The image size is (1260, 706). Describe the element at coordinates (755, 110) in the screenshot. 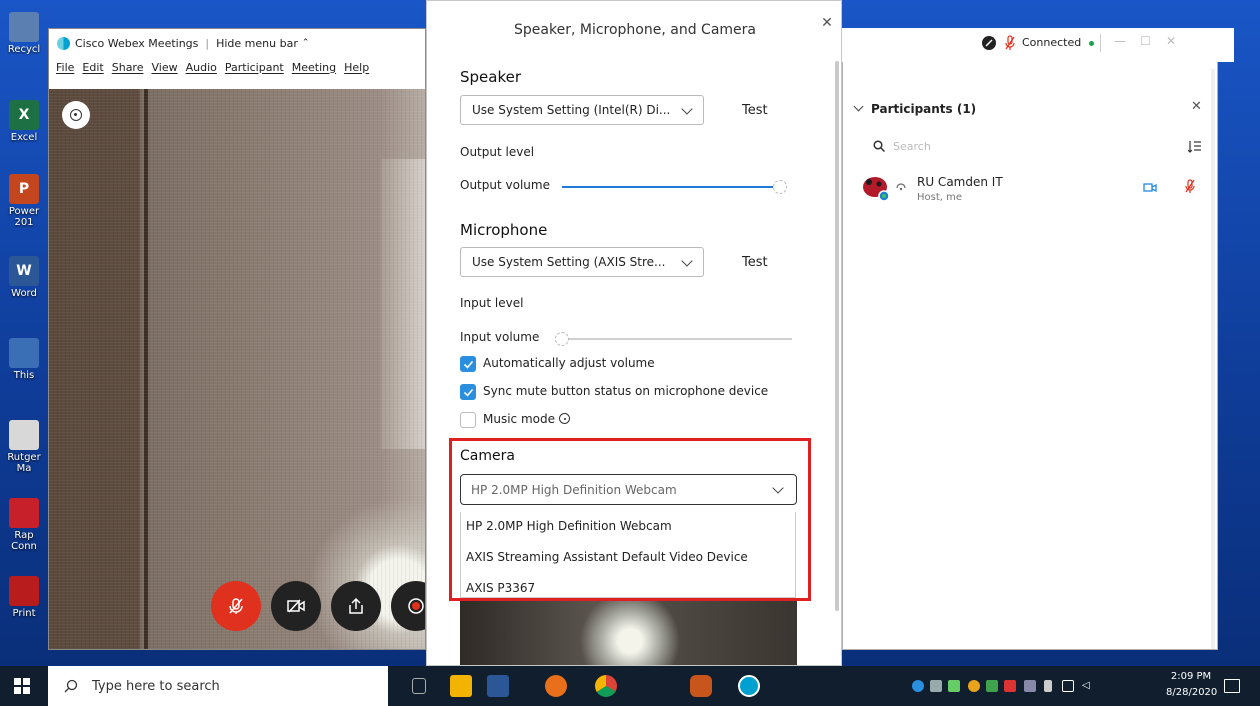

I see `speaker-test-button: Test` at that location.